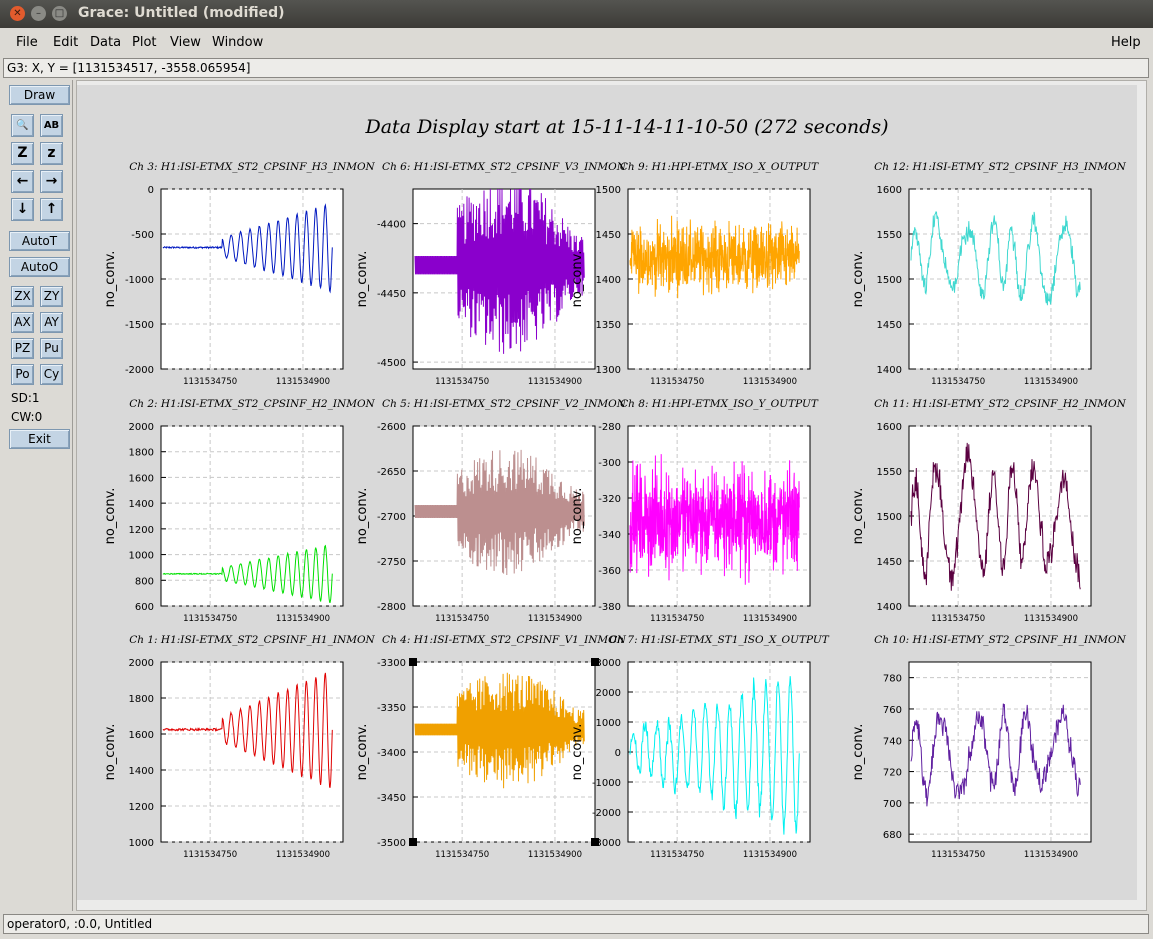 The width and height of the screenshot is (1153, 939). I want to click on text-tool-button: AB, so click(51, 125).